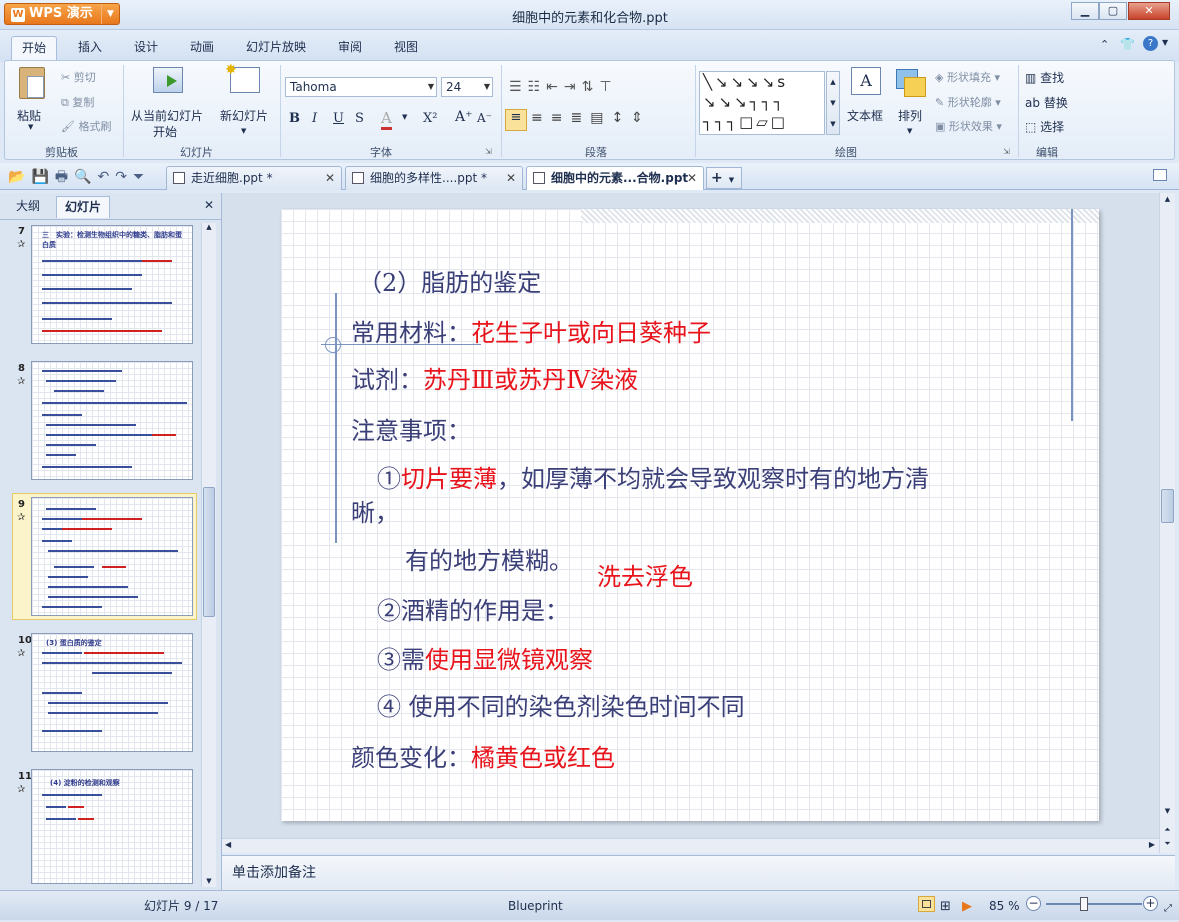 The image size is (1179, 922). I want to click on skin-icon: 👕, so click(1127, 44).